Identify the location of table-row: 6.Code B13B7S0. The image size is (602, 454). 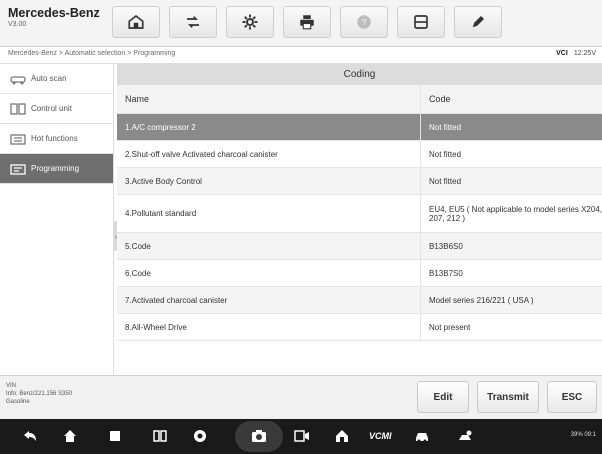
(359, 273).